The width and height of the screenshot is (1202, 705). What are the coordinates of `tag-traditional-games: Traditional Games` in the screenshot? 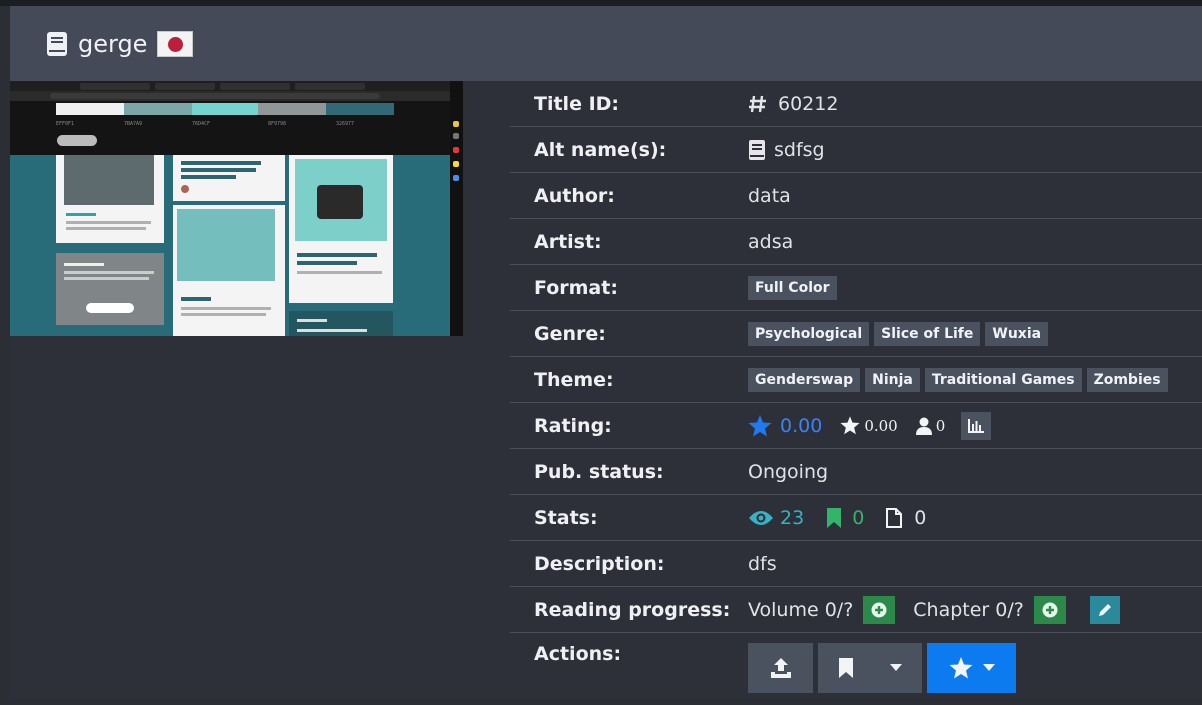 It's located at (1003, 379).